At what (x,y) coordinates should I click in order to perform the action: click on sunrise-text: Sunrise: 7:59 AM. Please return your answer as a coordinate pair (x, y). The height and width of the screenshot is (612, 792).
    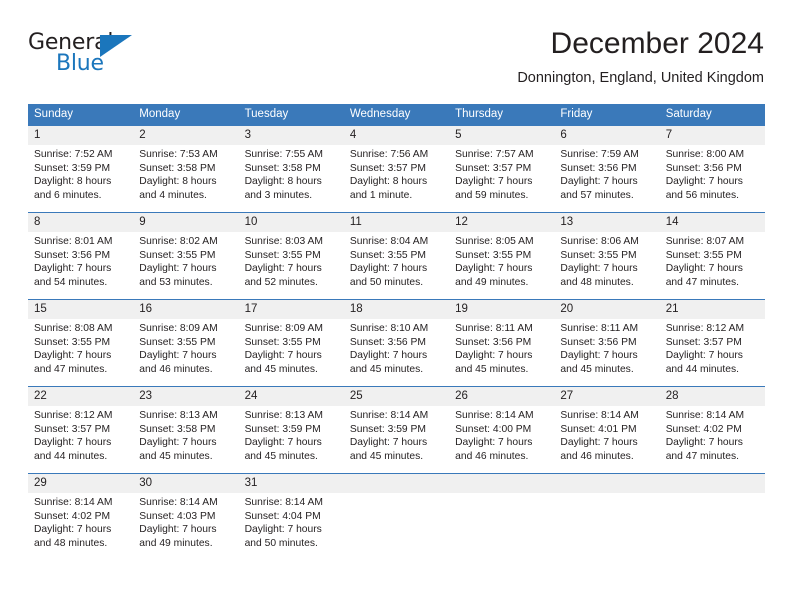
    Looking at the image, I should click on (599, 154).